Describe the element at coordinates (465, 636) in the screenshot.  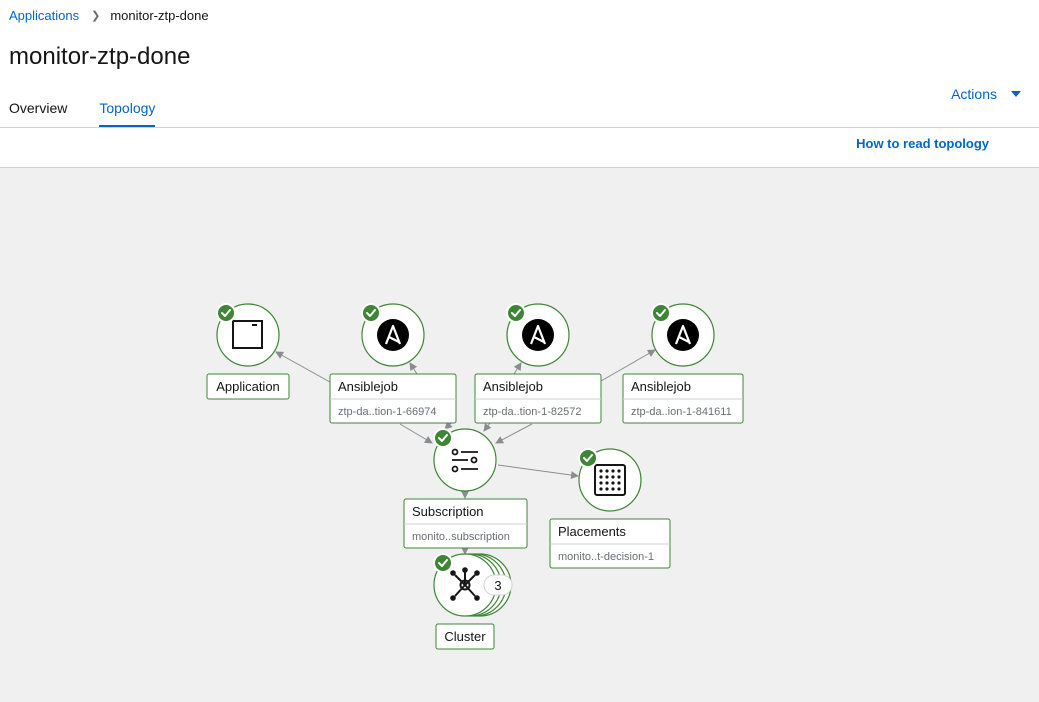
I see `node-cluster-label: Cluster` at that location.